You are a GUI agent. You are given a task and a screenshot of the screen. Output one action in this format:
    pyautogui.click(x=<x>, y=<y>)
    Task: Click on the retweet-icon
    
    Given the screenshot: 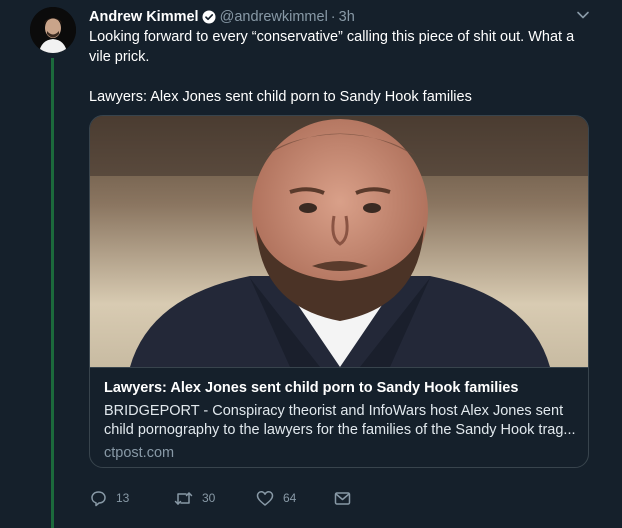 What is the action you would take?
    pyautogui.click(x=183, y=498)
    